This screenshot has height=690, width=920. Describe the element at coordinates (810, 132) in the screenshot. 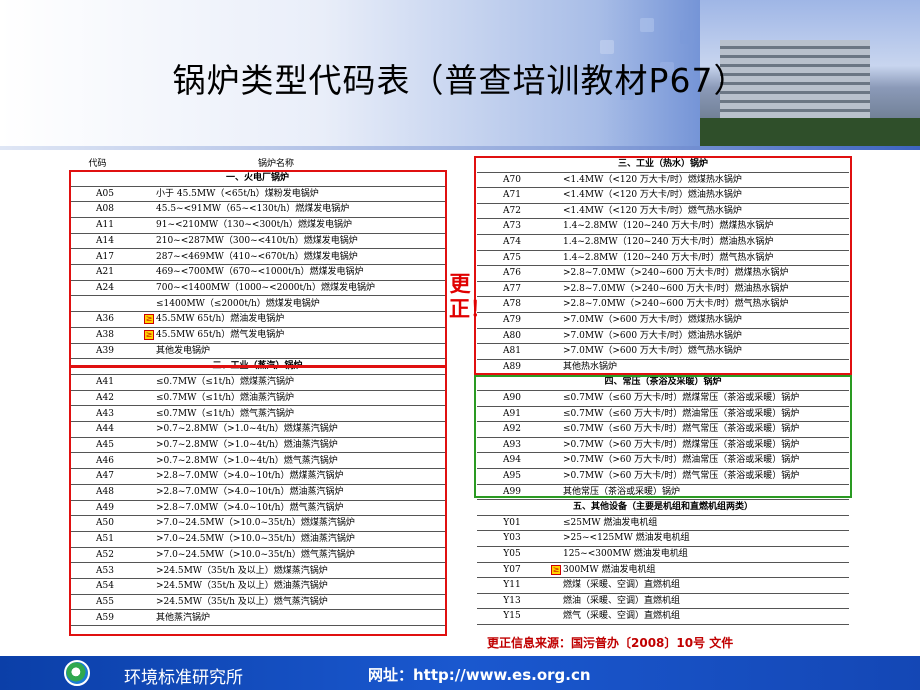

I see `tree-line` at that location.